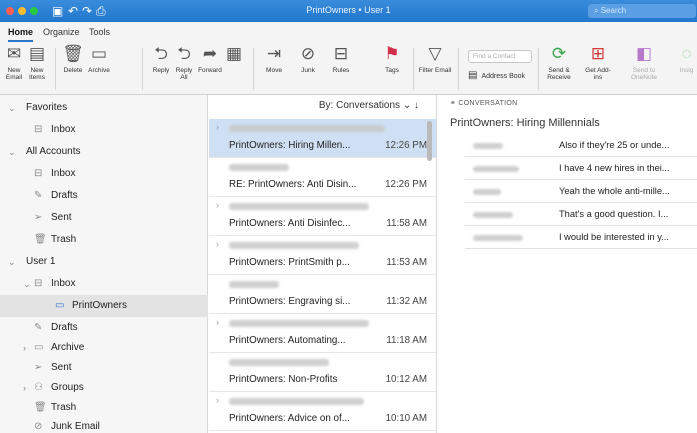  I want to click on reply-all-button: ⮌ Reply All, so click(184, 62).